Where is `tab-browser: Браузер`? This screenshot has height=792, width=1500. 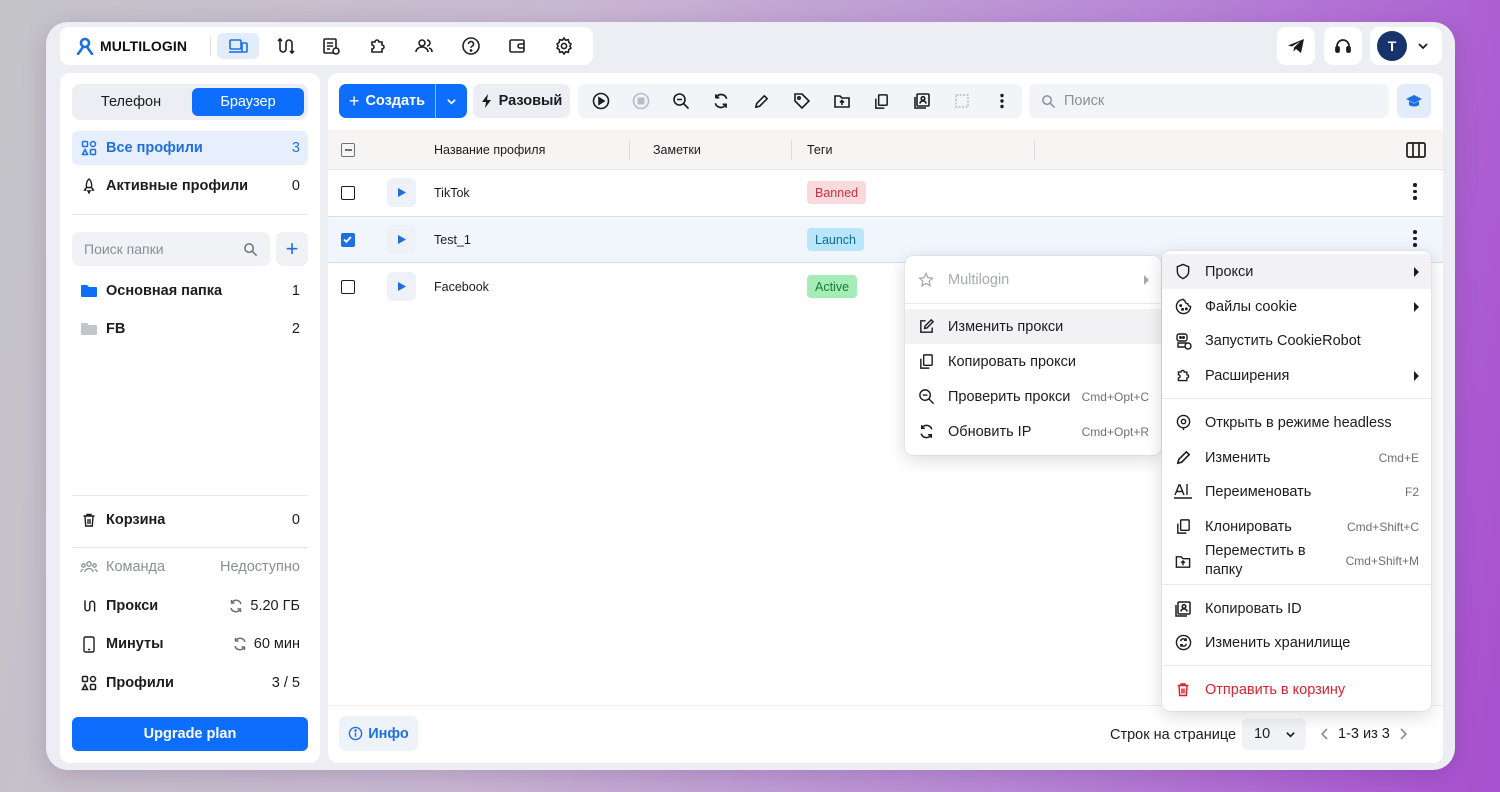
tab-browser: Браузер is located at coordinates (248, 102).